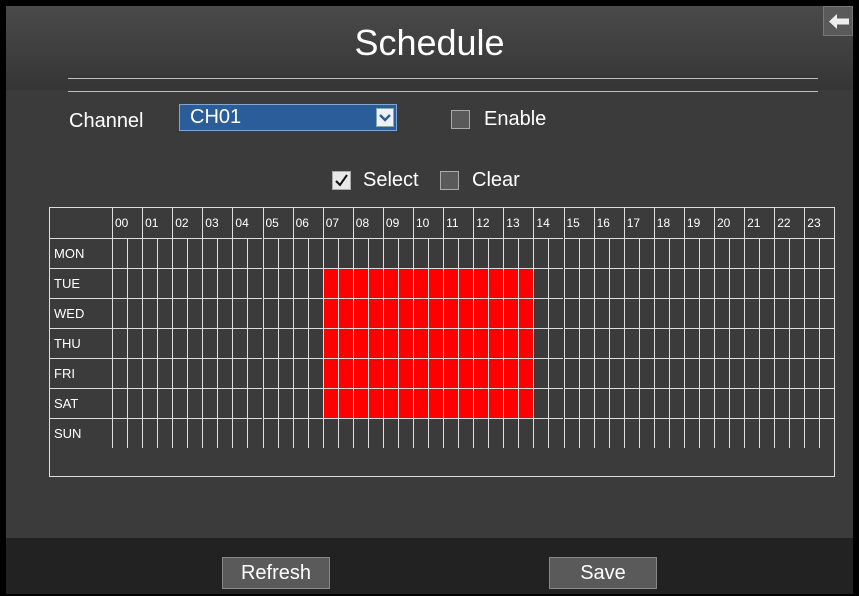 Image resolution: width=859 pixels, height=596 pixels. Describe the element at coordinates (341, 180) in the screenshot. I see `select-mode-checkbox` at that location.